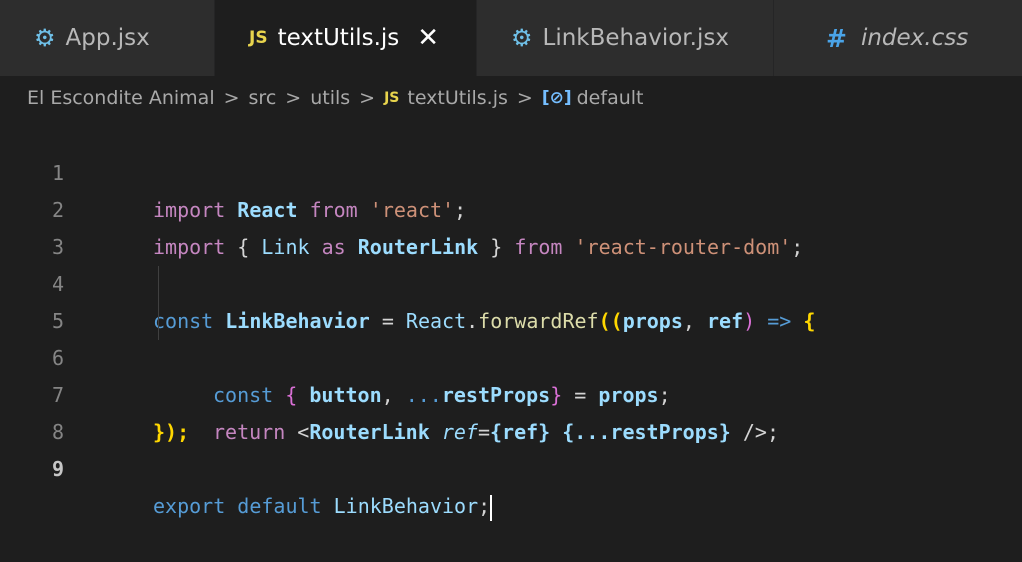 The width and height of the screenshot is (1022, 562). Describe the element at coordinates (610, 98) in the screenshot. I see `breadcrumb-item-symbol: default` at that location.